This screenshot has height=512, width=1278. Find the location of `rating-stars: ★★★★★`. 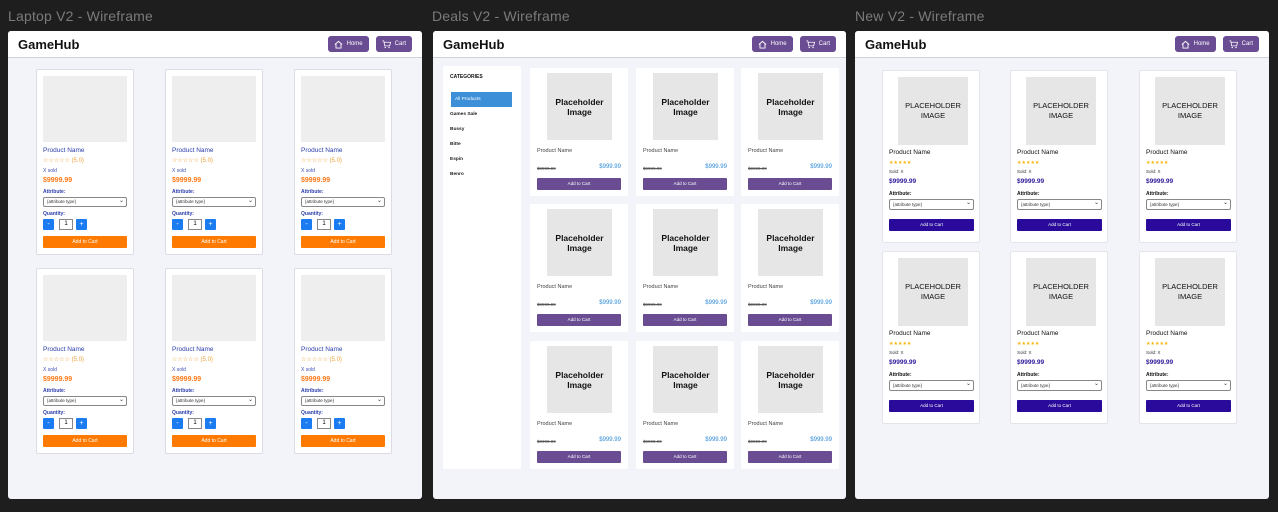

rating-stars: ★★★★★ is located at coordinates (900, 344).